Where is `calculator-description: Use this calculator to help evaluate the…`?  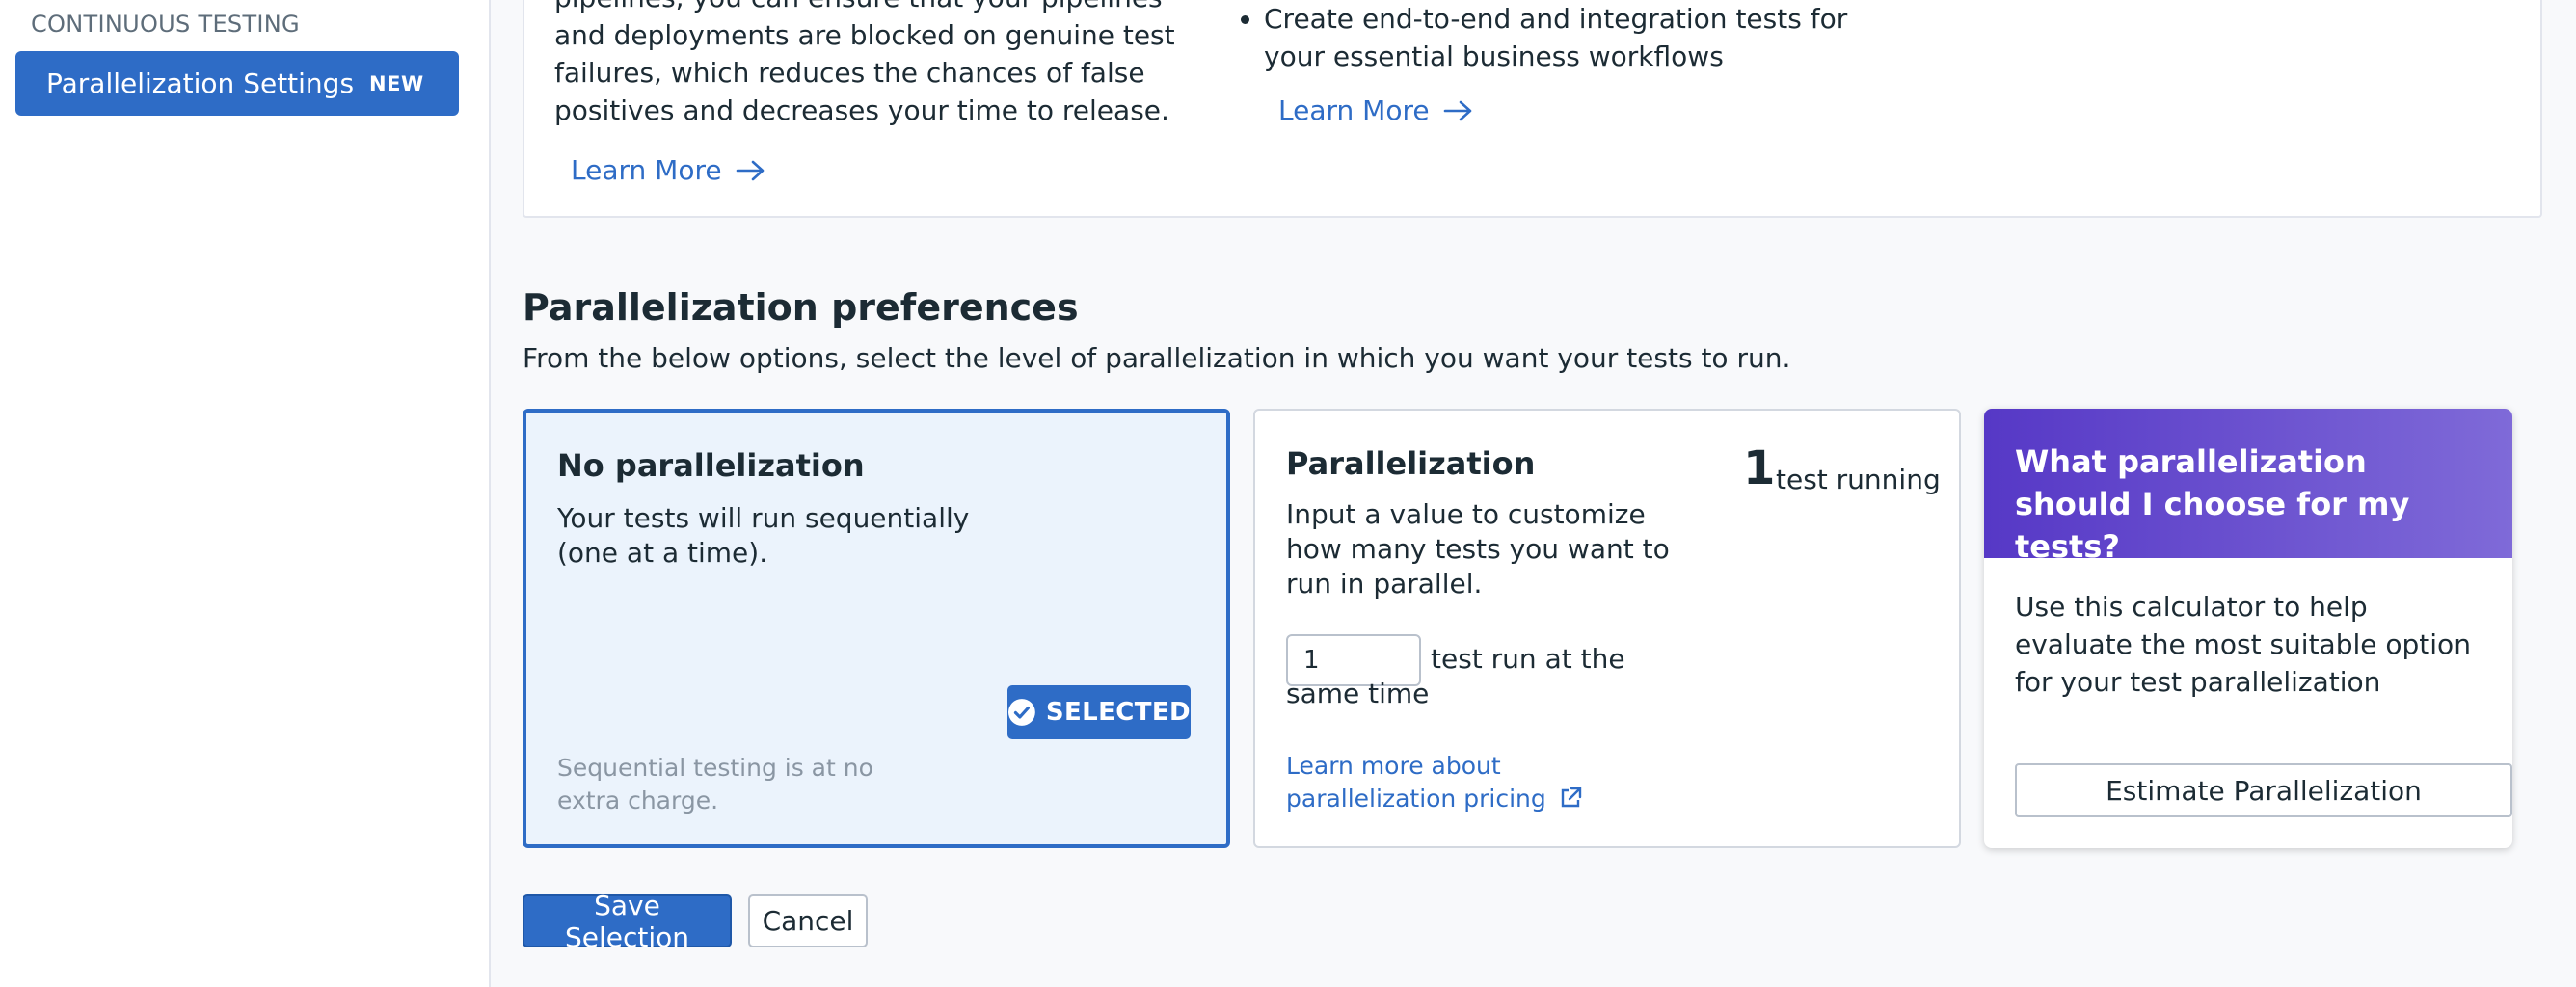 calculator-description: Use this calculator to help evaluate the… is located at coordinates (2243, 644).